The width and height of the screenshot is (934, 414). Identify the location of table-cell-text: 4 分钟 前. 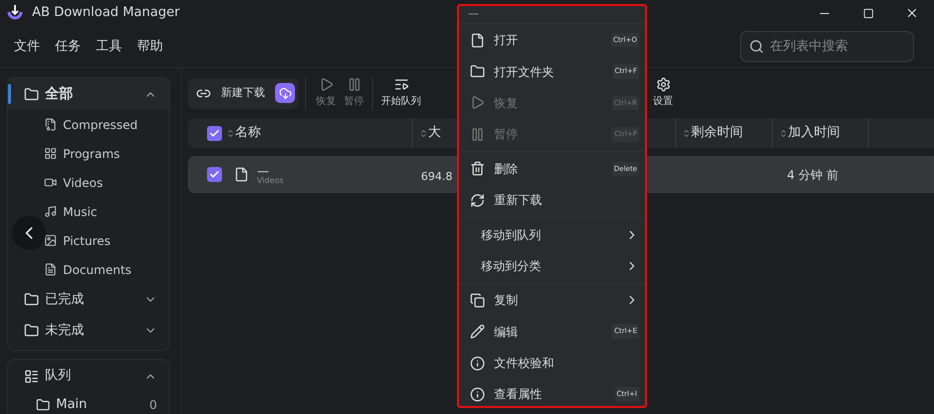
(812, 175).